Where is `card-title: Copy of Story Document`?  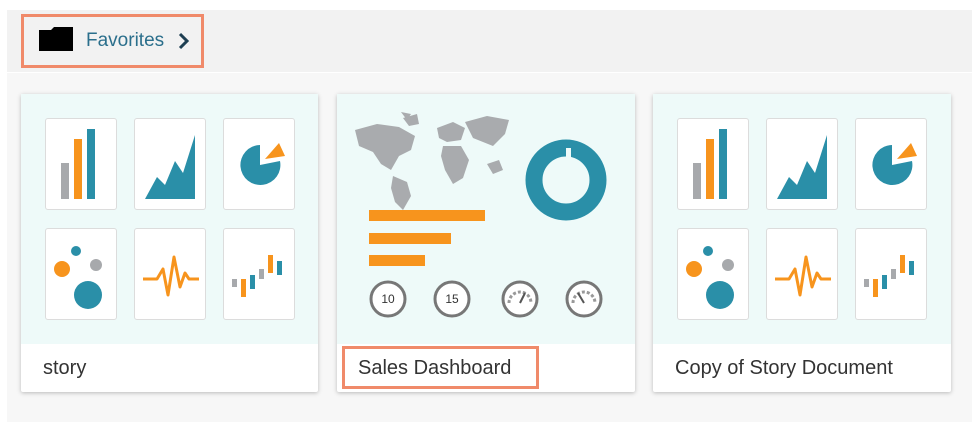
card-title: Copy of Story Document is located at coordinates (784, 368).